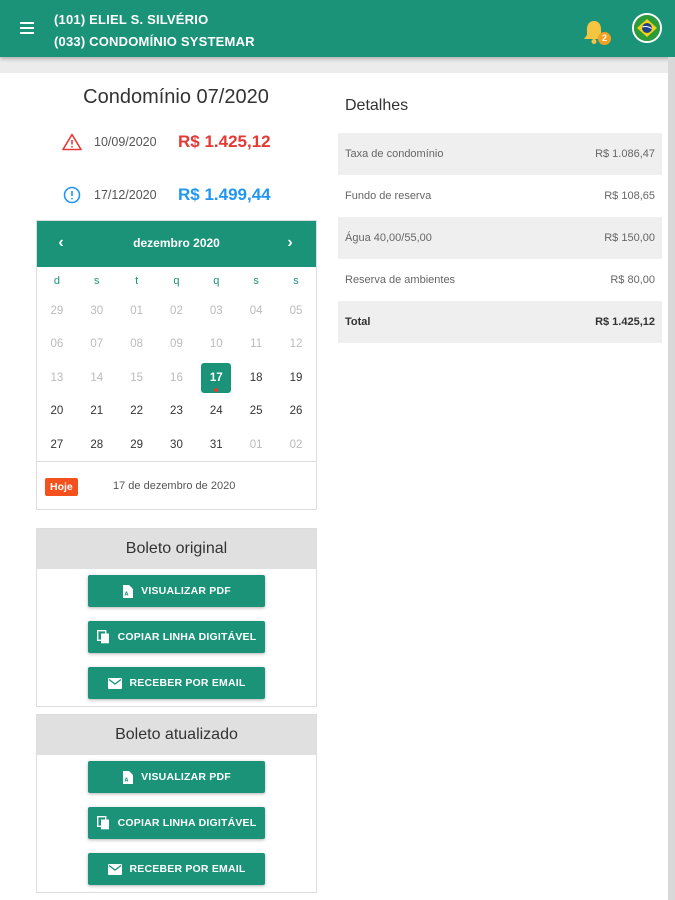 The height and width of the screenshot is (900, 675). I want to click on due-original-row: 10/09/2020 R$ 1.425,12, so click(166, 142).